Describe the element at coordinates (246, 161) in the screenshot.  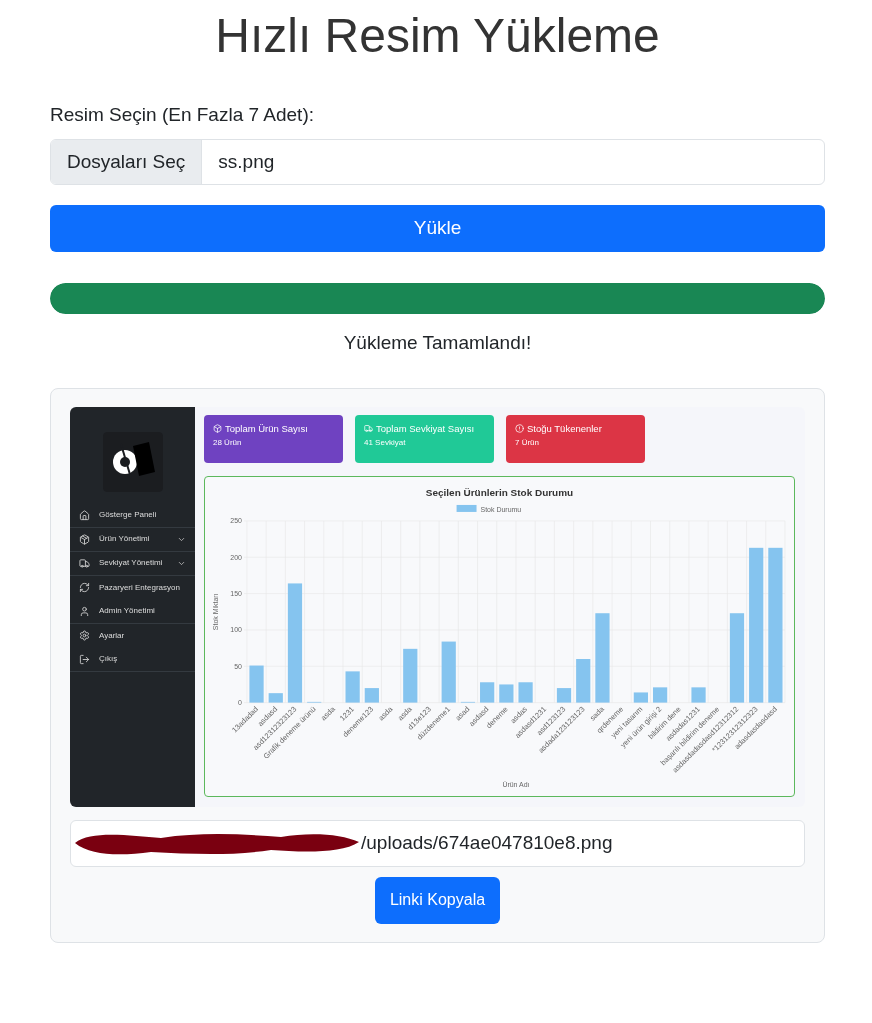
I see `file-name: ss.png` at that location.